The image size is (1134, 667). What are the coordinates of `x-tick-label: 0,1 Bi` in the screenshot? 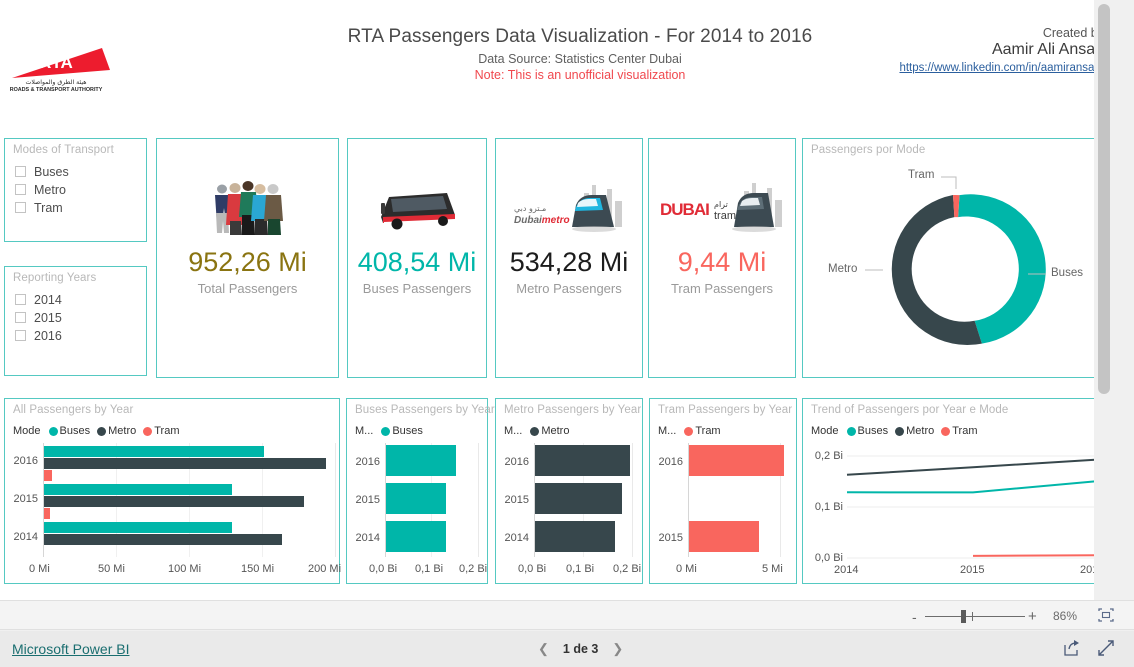 It's located at (429, 569).